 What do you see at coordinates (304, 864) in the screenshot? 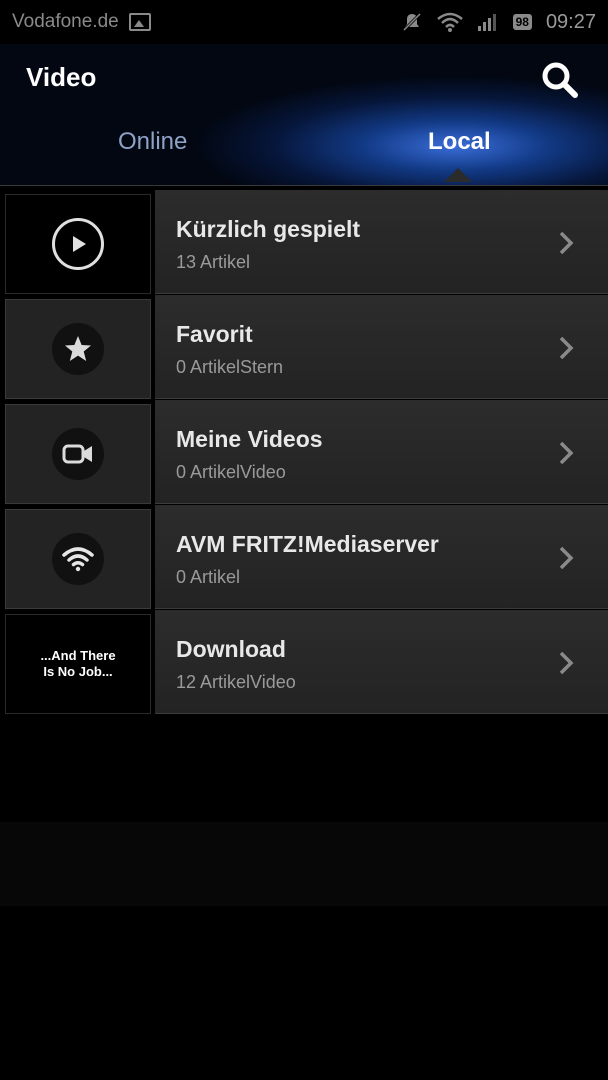
I see `empty-area` at bounding box center [304, 864].